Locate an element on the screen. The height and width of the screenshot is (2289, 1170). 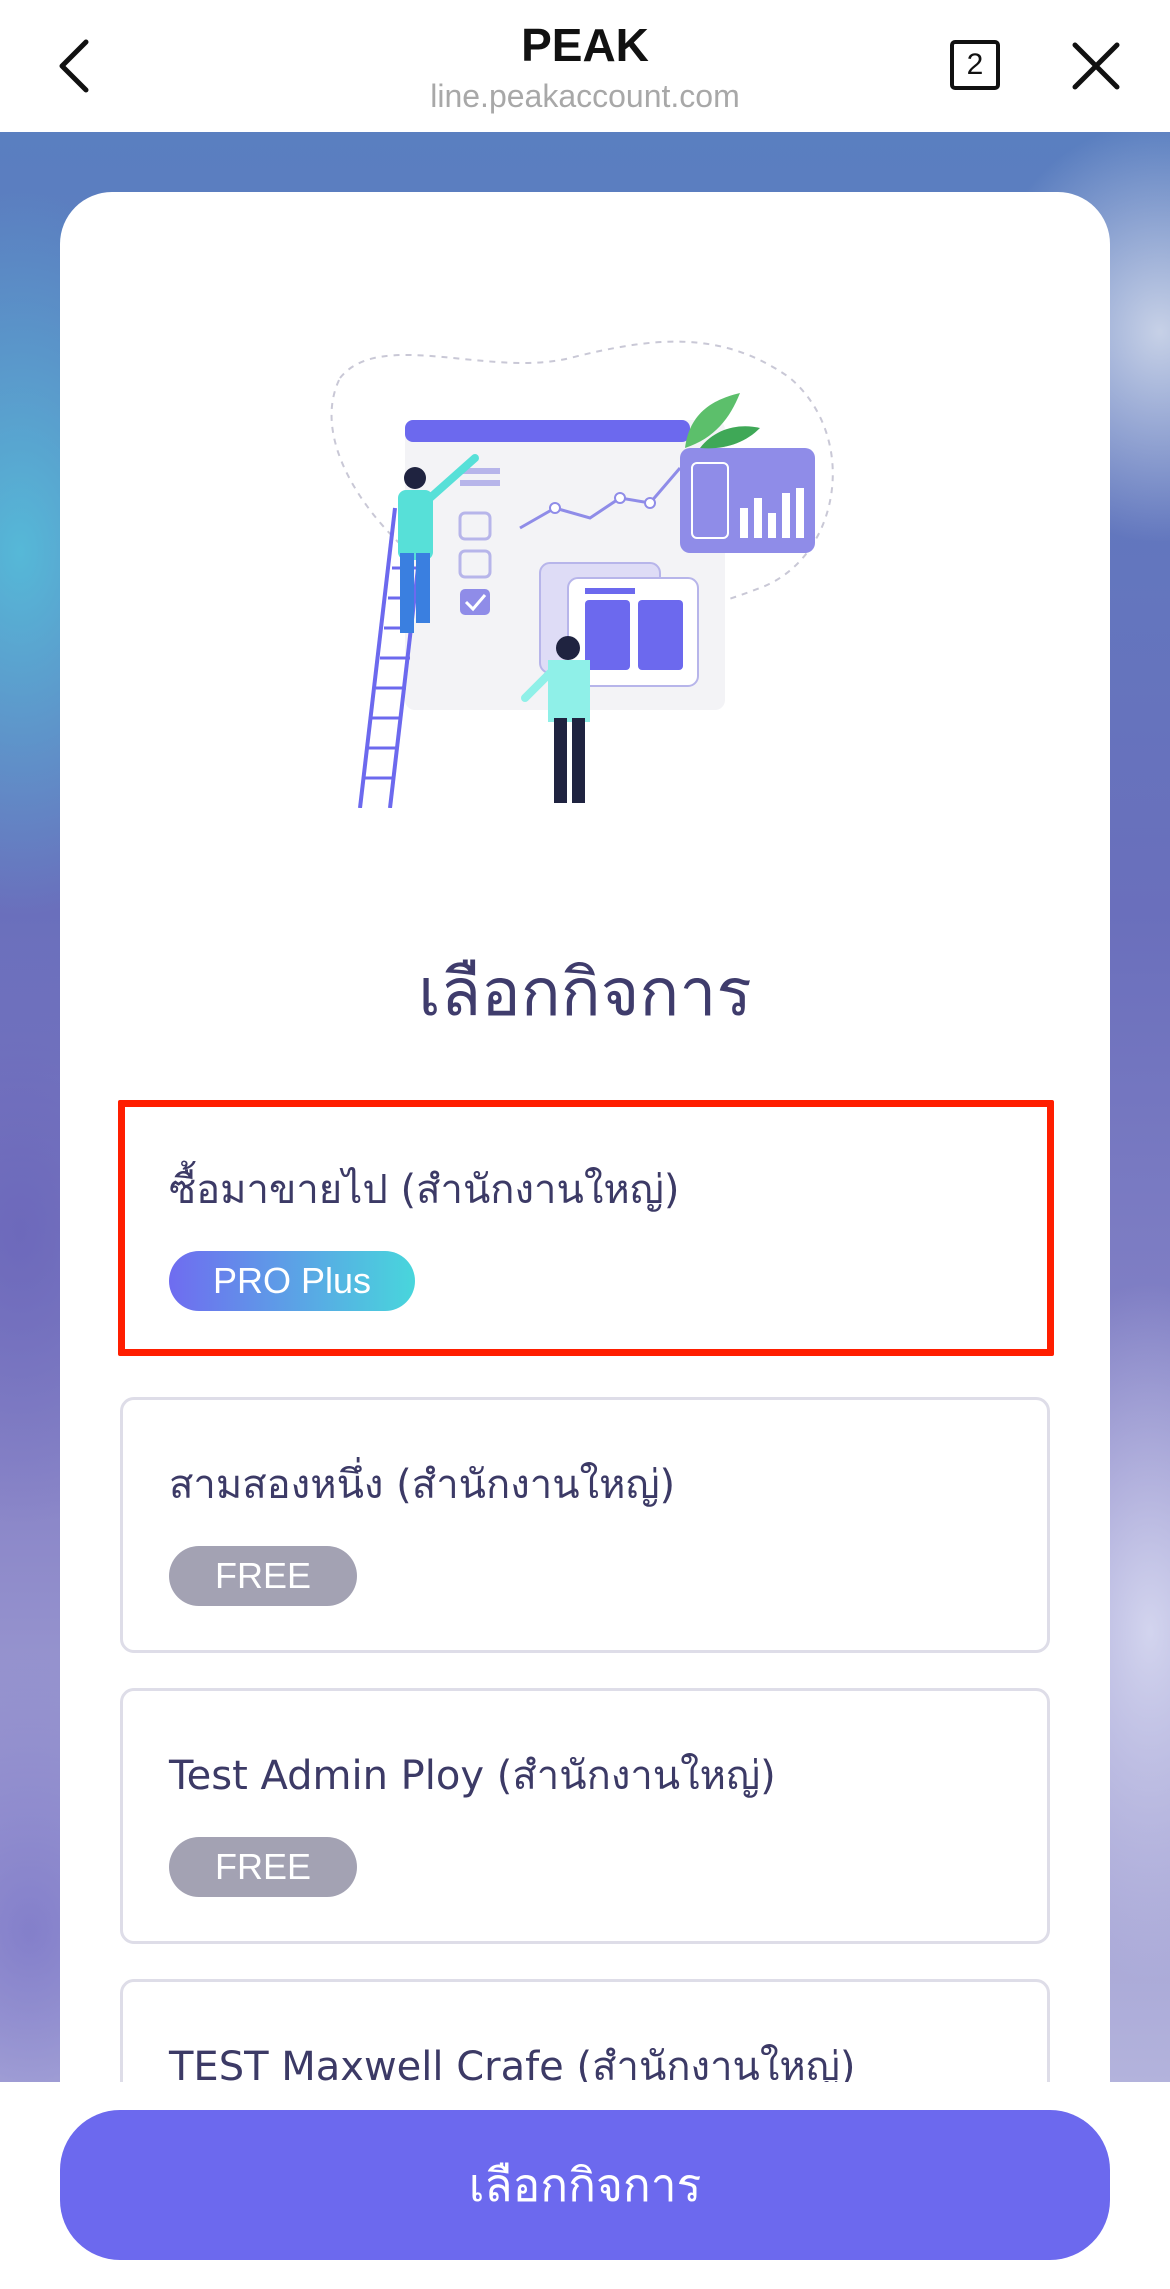
tab-count-button: 2 is located at coordinates (975, 65).